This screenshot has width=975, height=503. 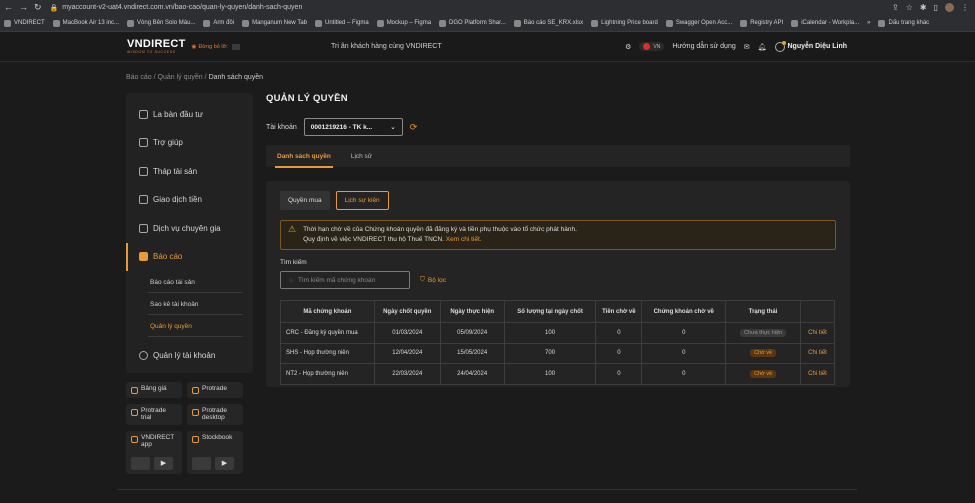 I want to click on bookmark-folder: Dấu trang khác, so click(x=903, y=23).